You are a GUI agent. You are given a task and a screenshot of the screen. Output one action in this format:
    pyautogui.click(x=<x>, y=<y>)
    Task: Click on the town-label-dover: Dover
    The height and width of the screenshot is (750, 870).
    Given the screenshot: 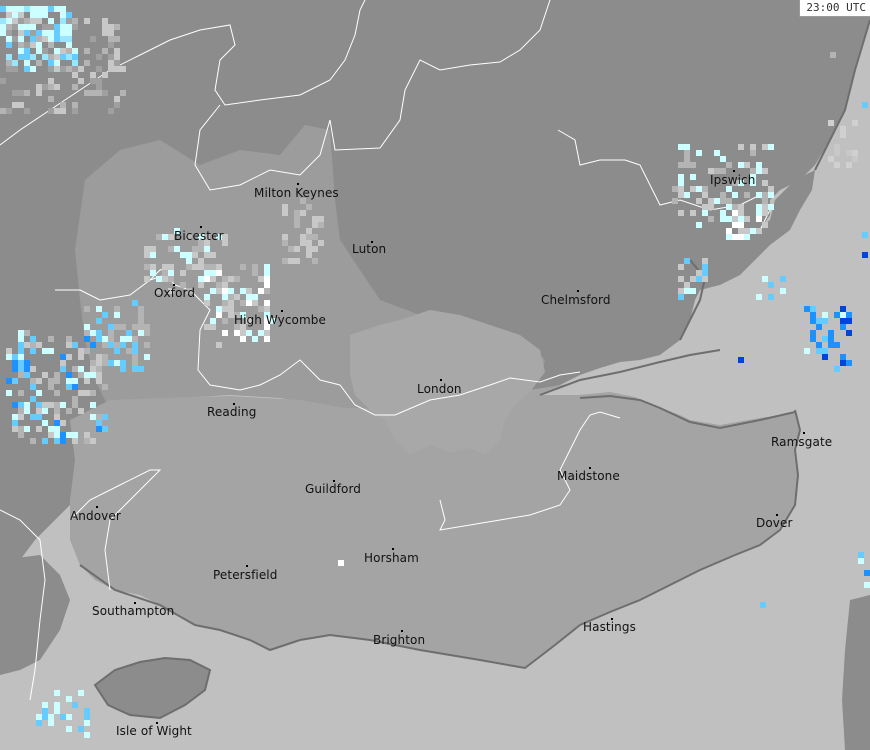 What is the action you would take?
    pyautogui.click(x=774, y=523)
    